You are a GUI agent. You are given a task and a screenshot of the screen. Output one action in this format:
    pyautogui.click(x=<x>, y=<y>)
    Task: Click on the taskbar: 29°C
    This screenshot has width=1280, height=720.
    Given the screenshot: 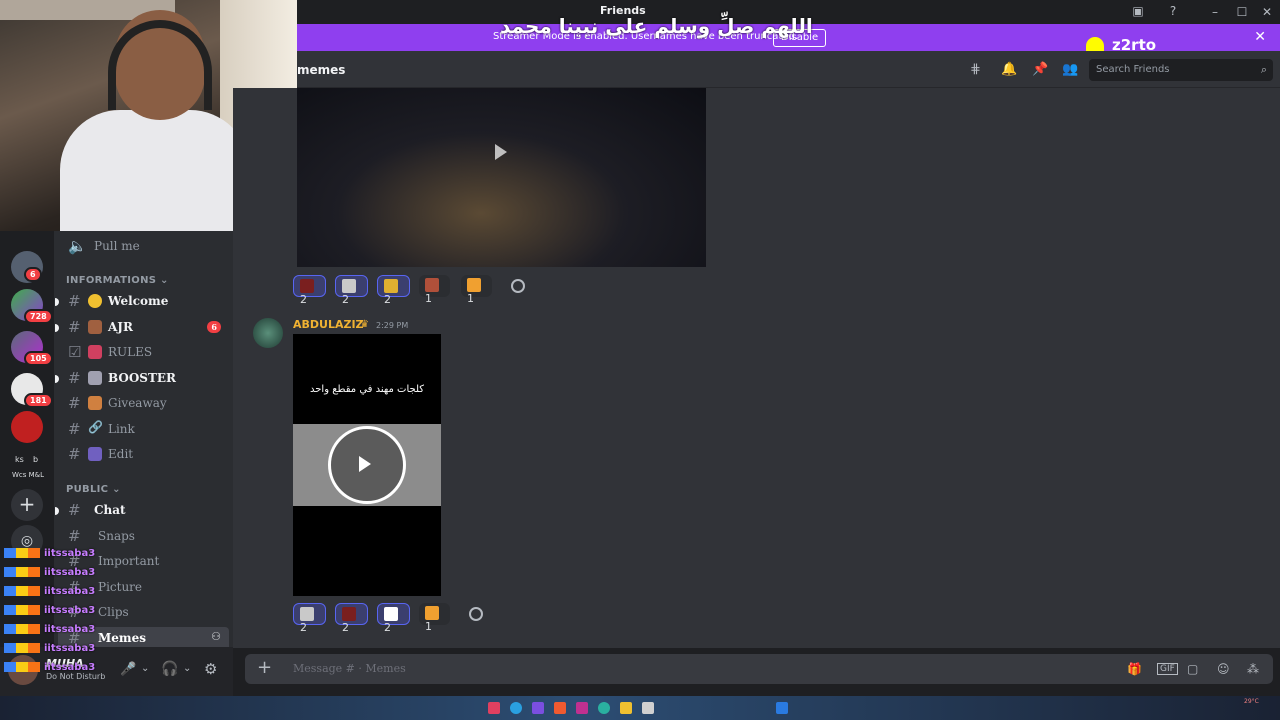 What is the action you would take?
    pyautogui.click(x=640, y=708)
    